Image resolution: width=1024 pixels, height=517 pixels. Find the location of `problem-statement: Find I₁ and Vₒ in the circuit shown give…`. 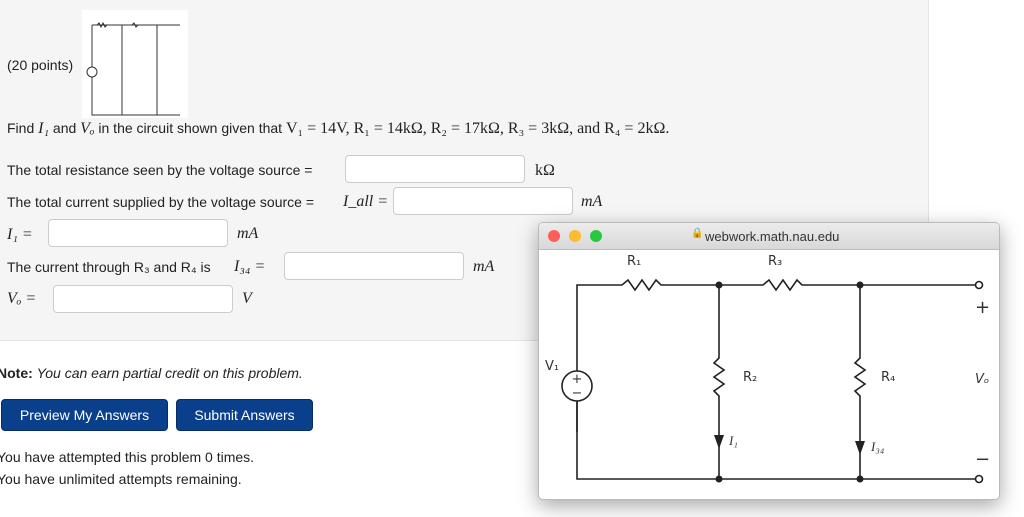

problem-statement: Find I₁ and Vₒ in the circuit shown give… is located at coordinates (338, 128).